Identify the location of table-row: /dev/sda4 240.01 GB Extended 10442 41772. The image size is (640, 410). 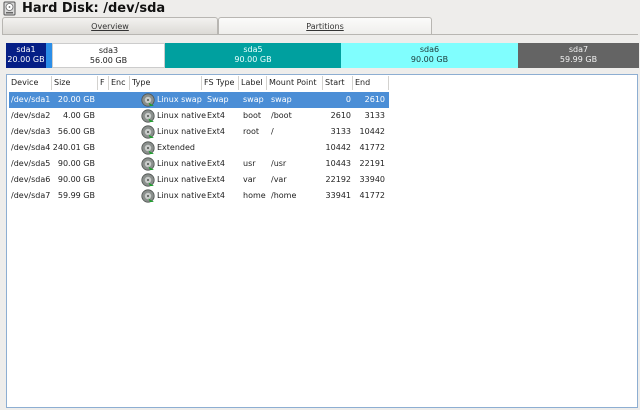
(199, 148).